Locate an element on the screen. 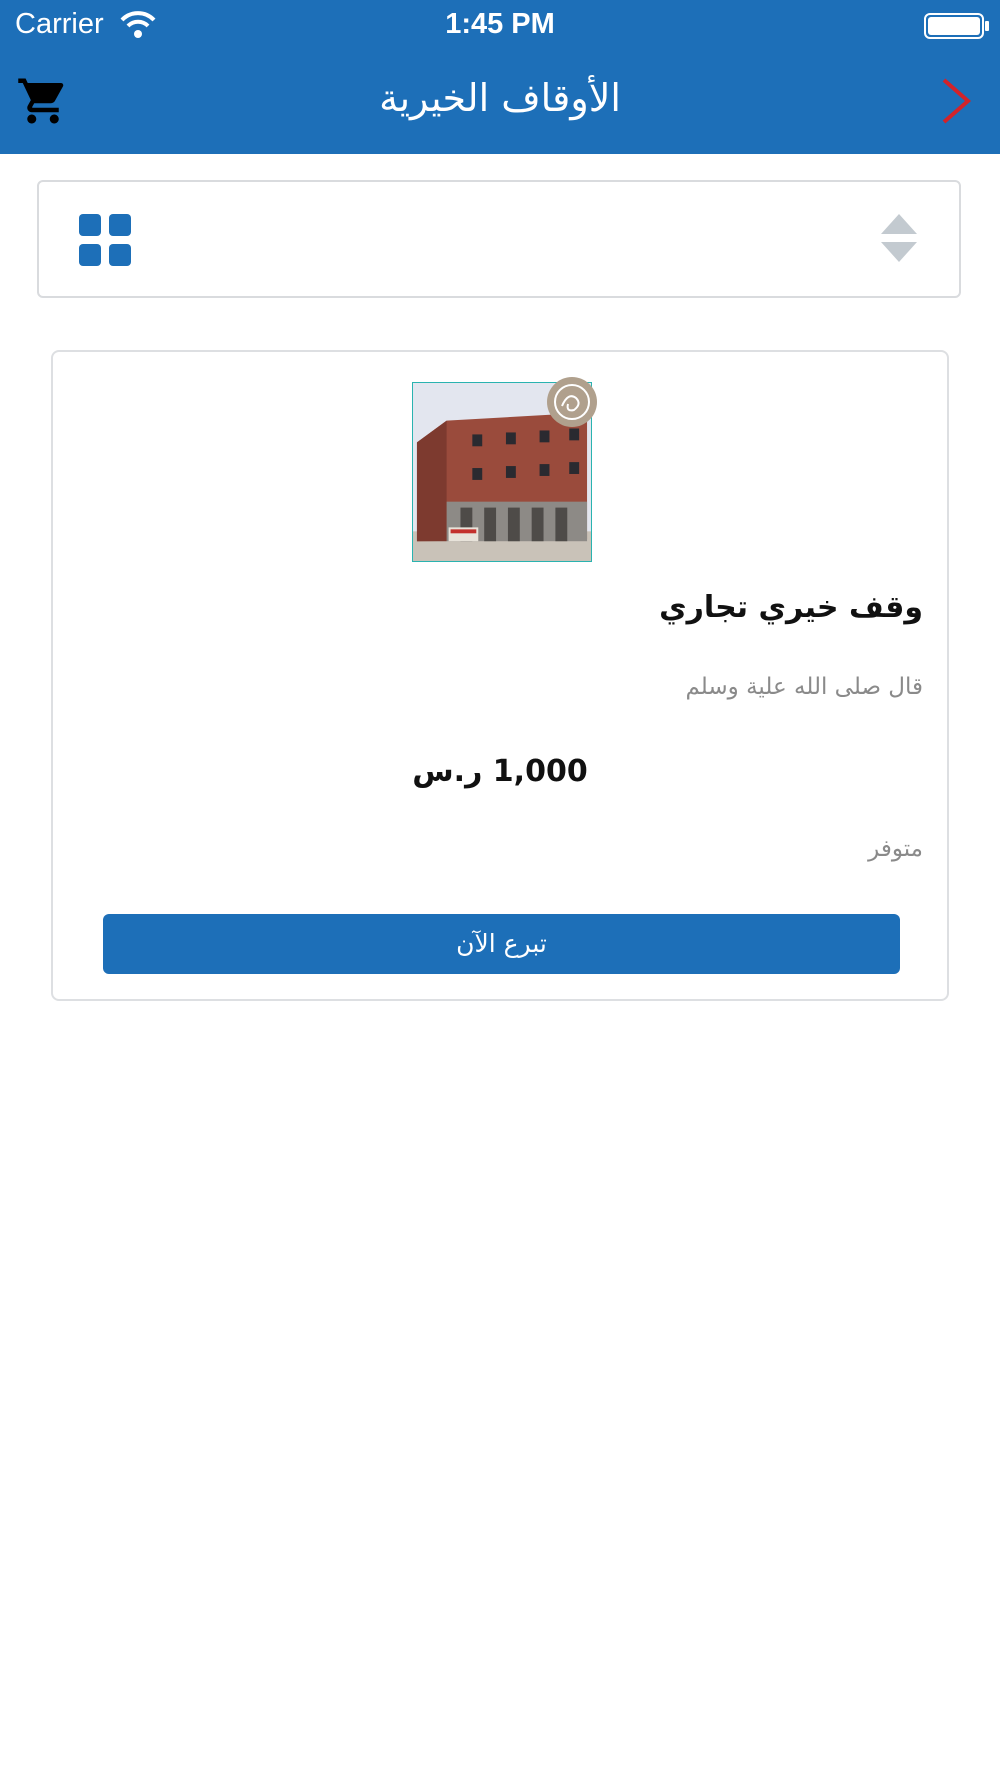 Image resolution: width=1000 pixels, height=1778 pixels. cart-icon is located at coordinates (43, 101).